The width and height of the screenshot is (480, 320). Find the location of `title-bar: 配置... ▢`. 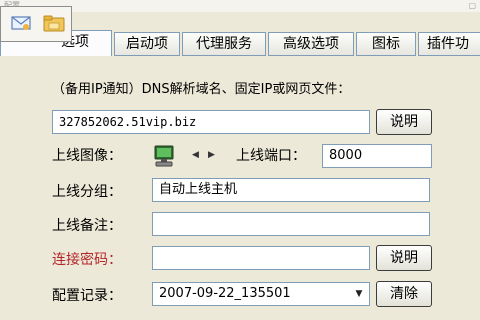

title-bar: 配置... ▢ is located at coordinates (240, 6).